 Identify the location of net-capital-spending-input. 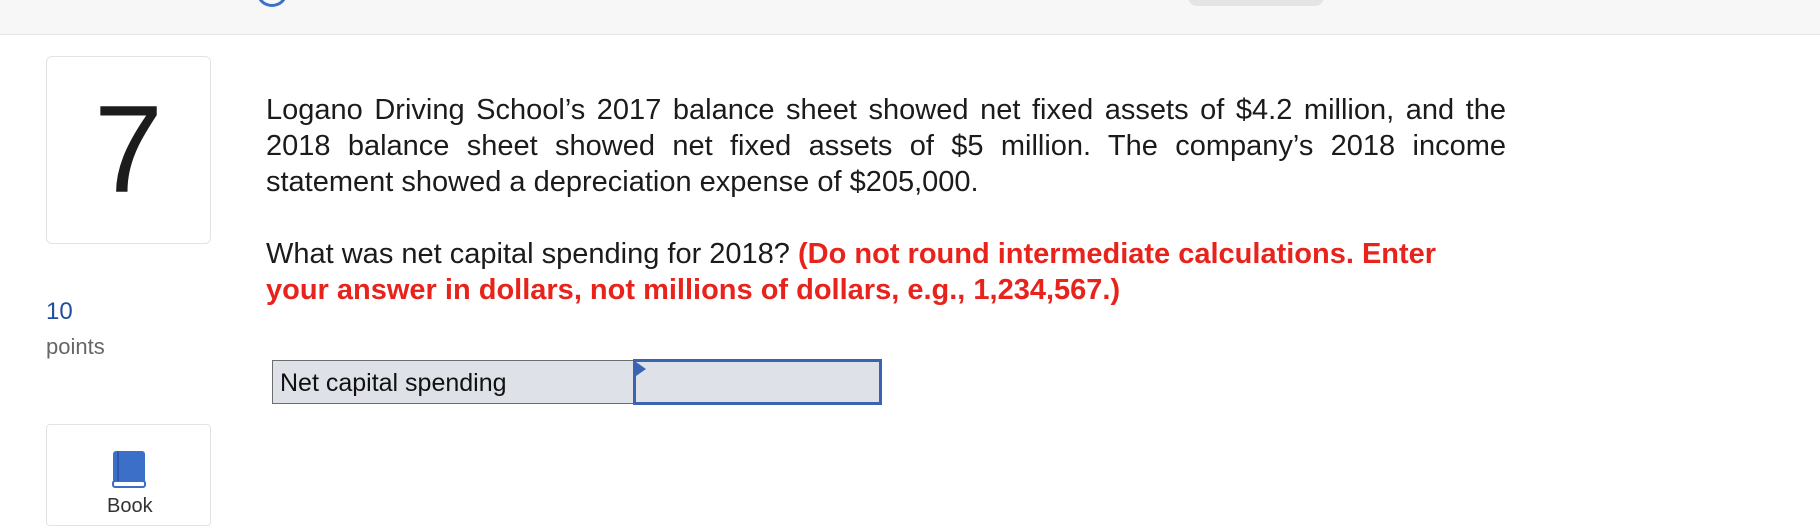
(757, 382).